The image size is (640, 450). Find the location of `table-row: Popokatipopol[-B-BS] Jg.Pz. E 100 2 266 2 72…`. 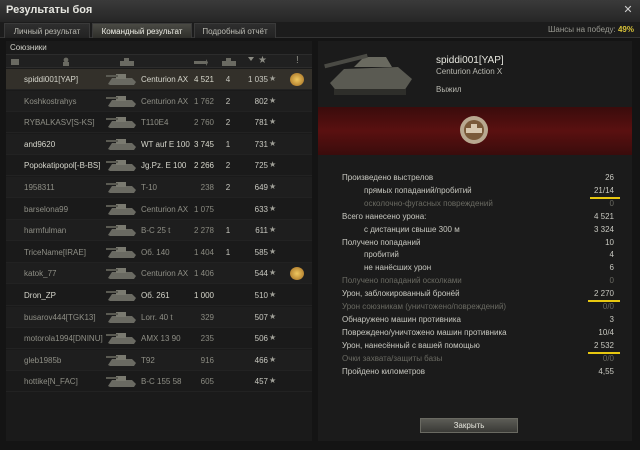

table-row: Popokatipopol[-B-BS] Jg.Pz. E 100 2 266 2 72… is located at coordinates (159, 166).